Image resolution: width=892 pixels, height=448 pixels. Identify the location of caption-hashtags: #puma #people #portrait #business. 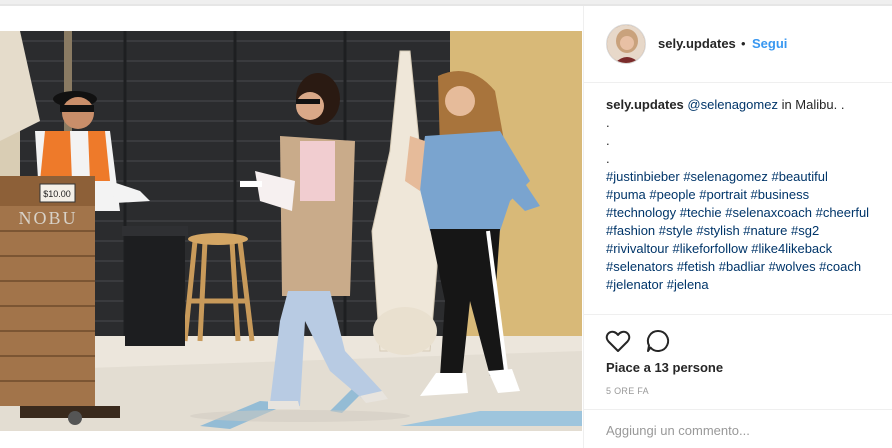
(747, 195).